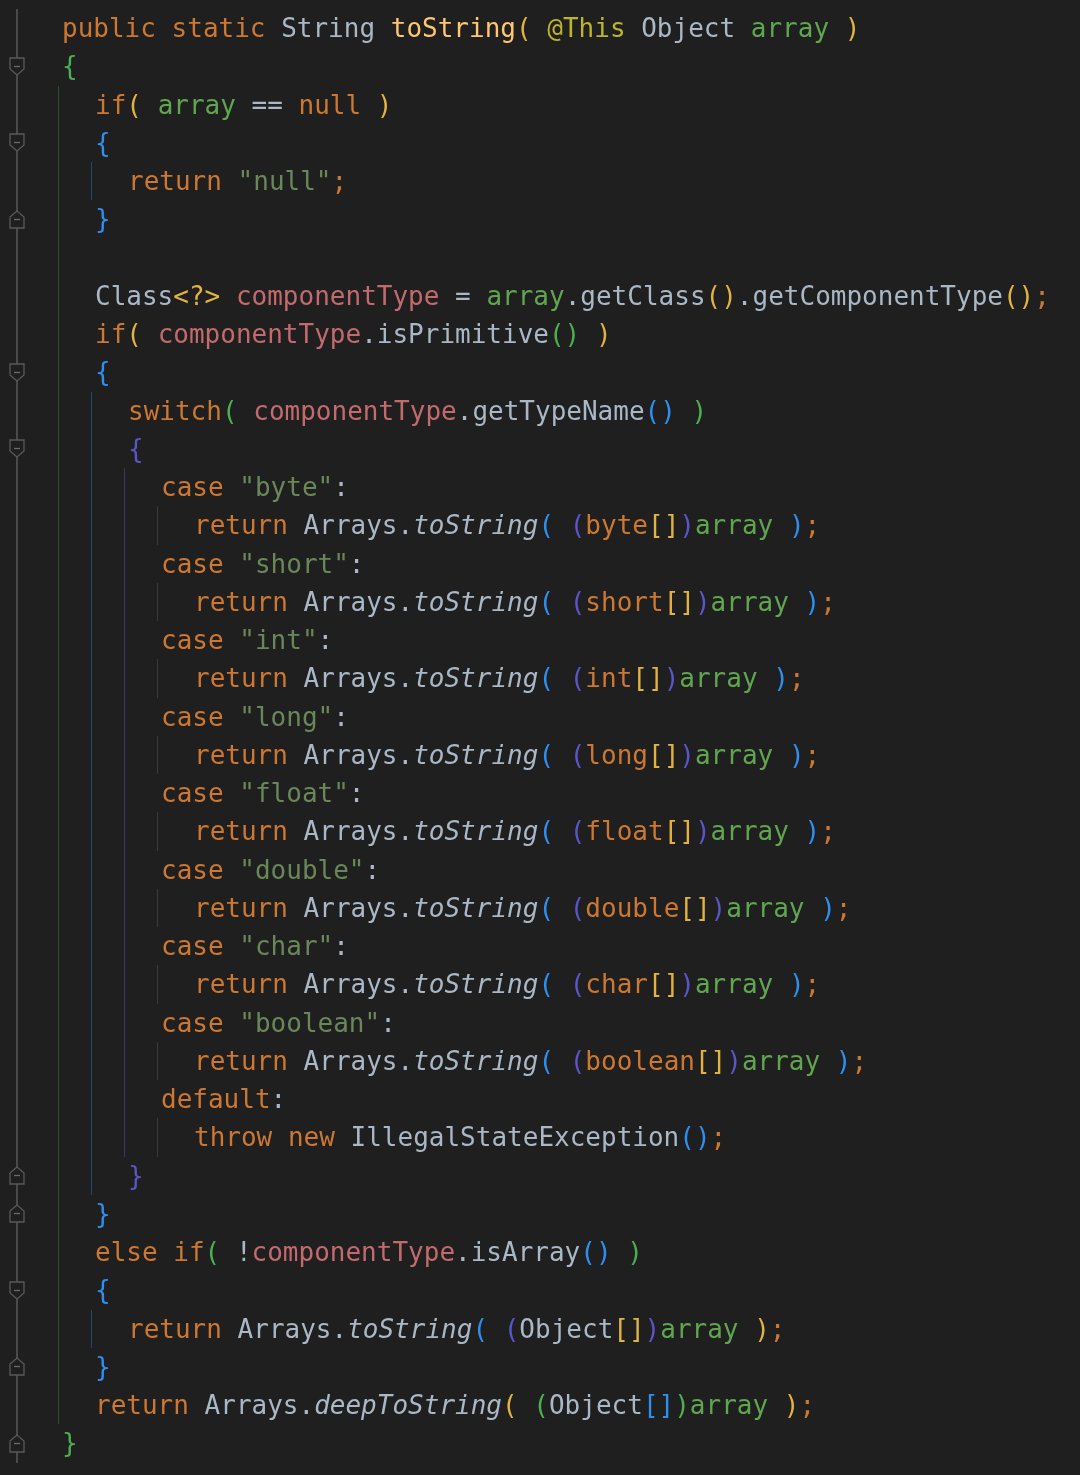 The height and width of the screenshot is (1475, 1080). I want to click on code-line: case "boolean":, so click(278, 1023).